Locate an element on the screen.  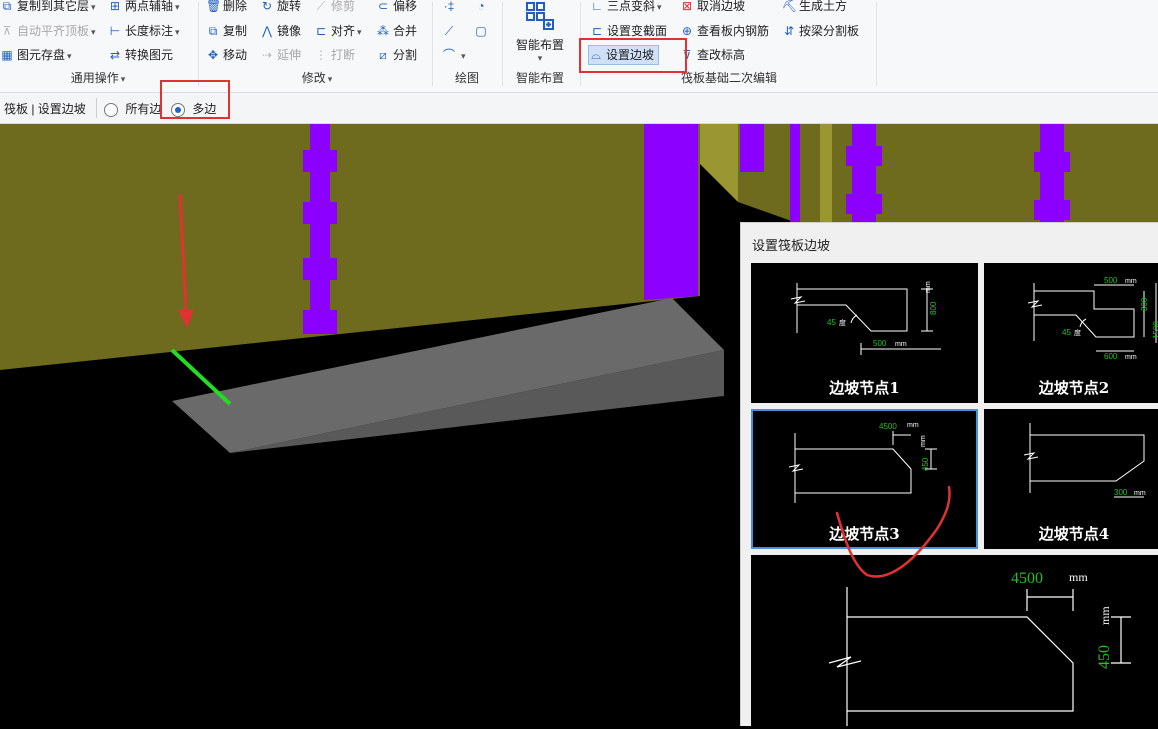
smart-layout-button: 智能布置 ▾ is located at coordinates (540, 33).